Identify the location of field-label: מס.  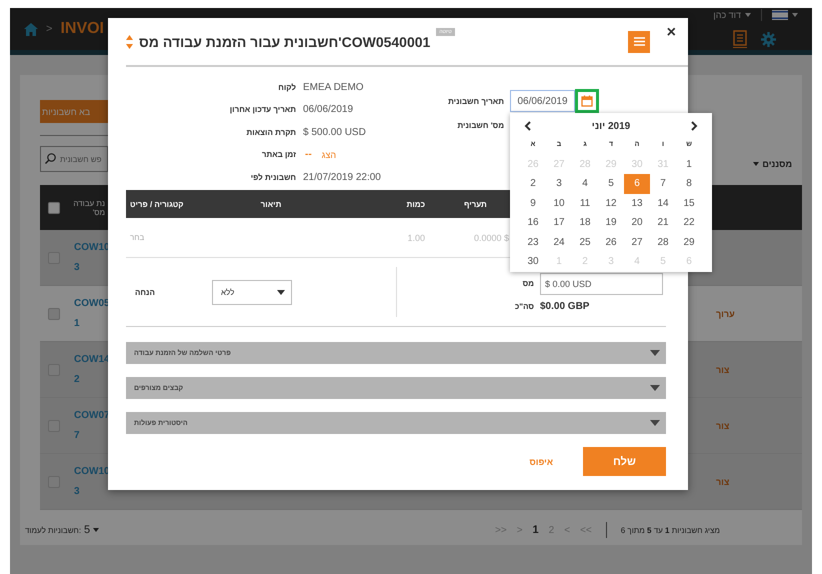
(528, 283).